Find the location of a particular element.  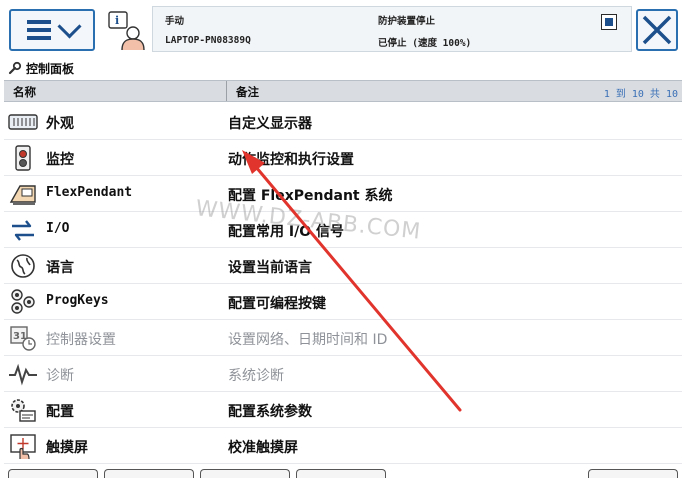

item-desc: 配置可编程按键 is located at coordinates (277, 304).